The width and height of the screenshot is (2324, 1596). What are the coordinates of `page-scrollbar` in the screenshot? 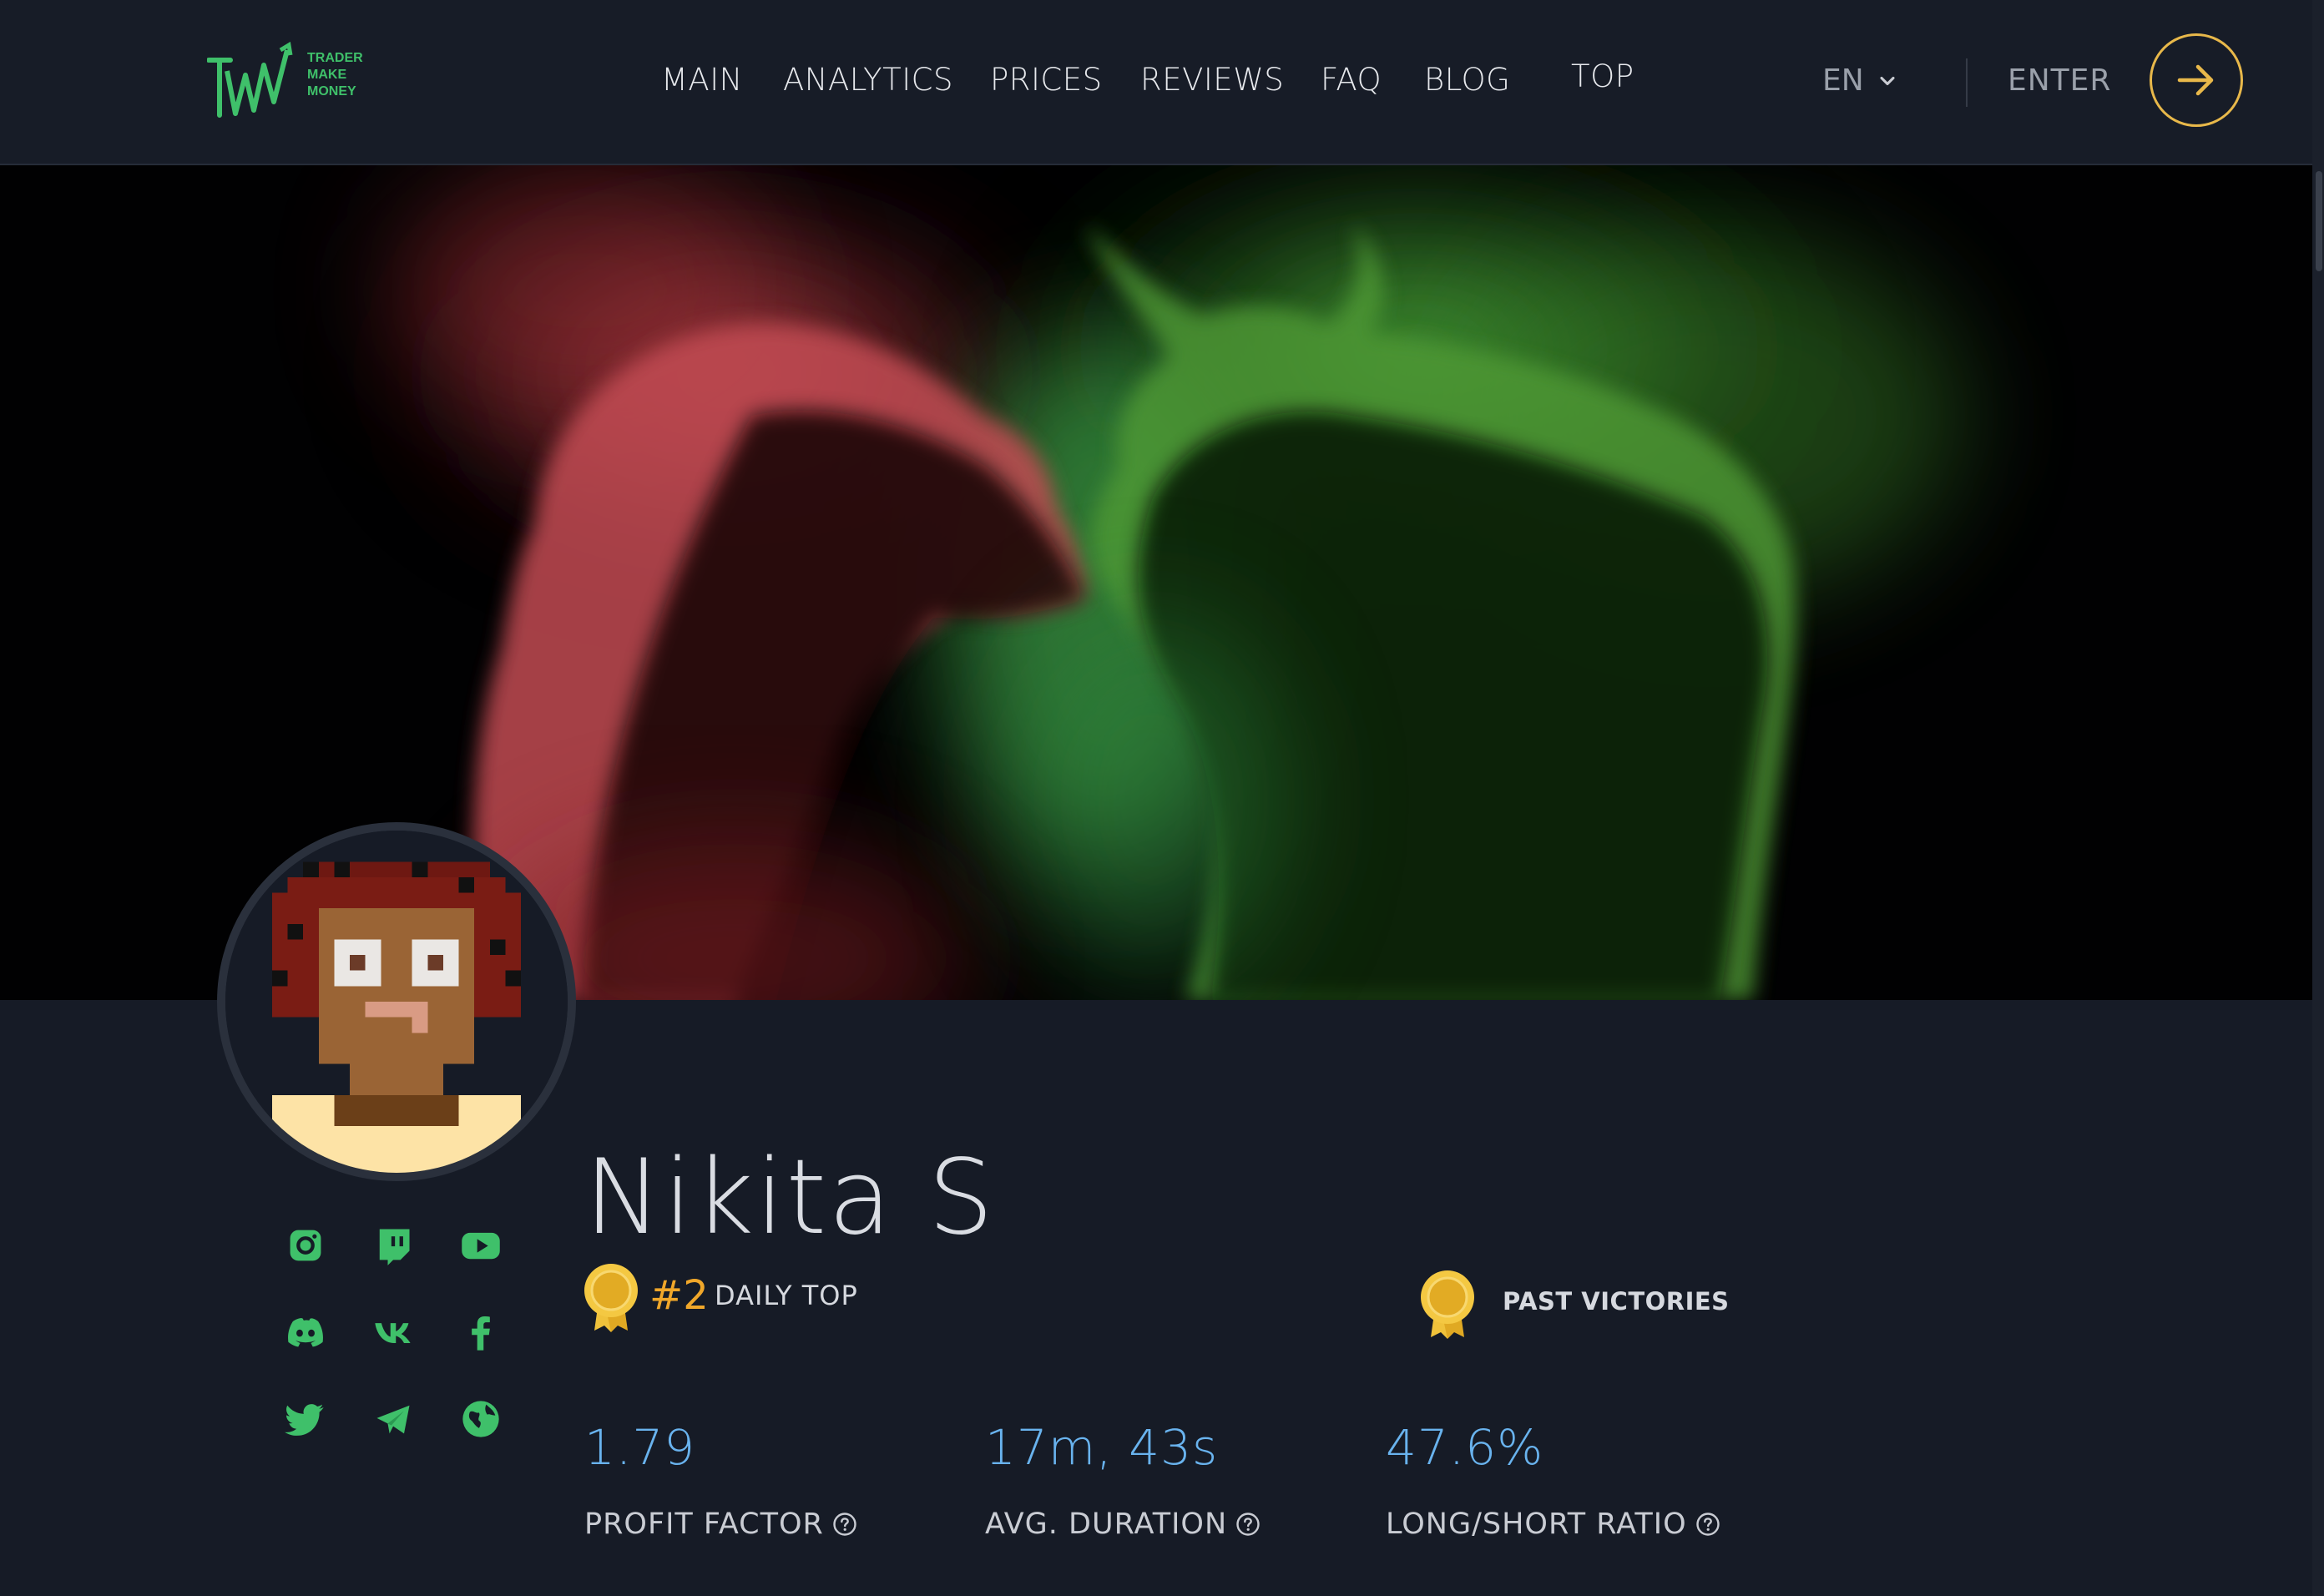 It's located at (2318, 798).